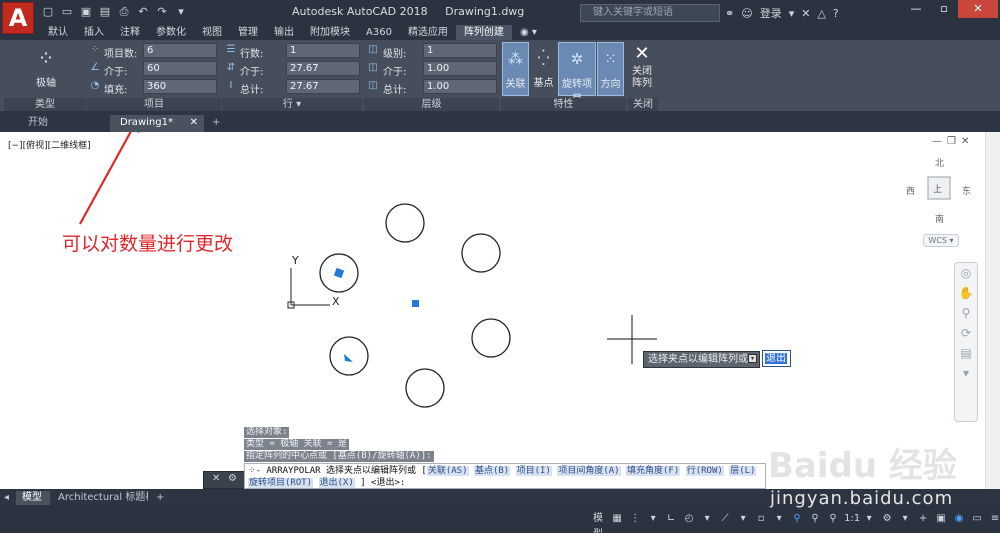 The height and width of the screenshot is (533, 1000). I want to click on tab-insert: 插入, so click(94, 32).